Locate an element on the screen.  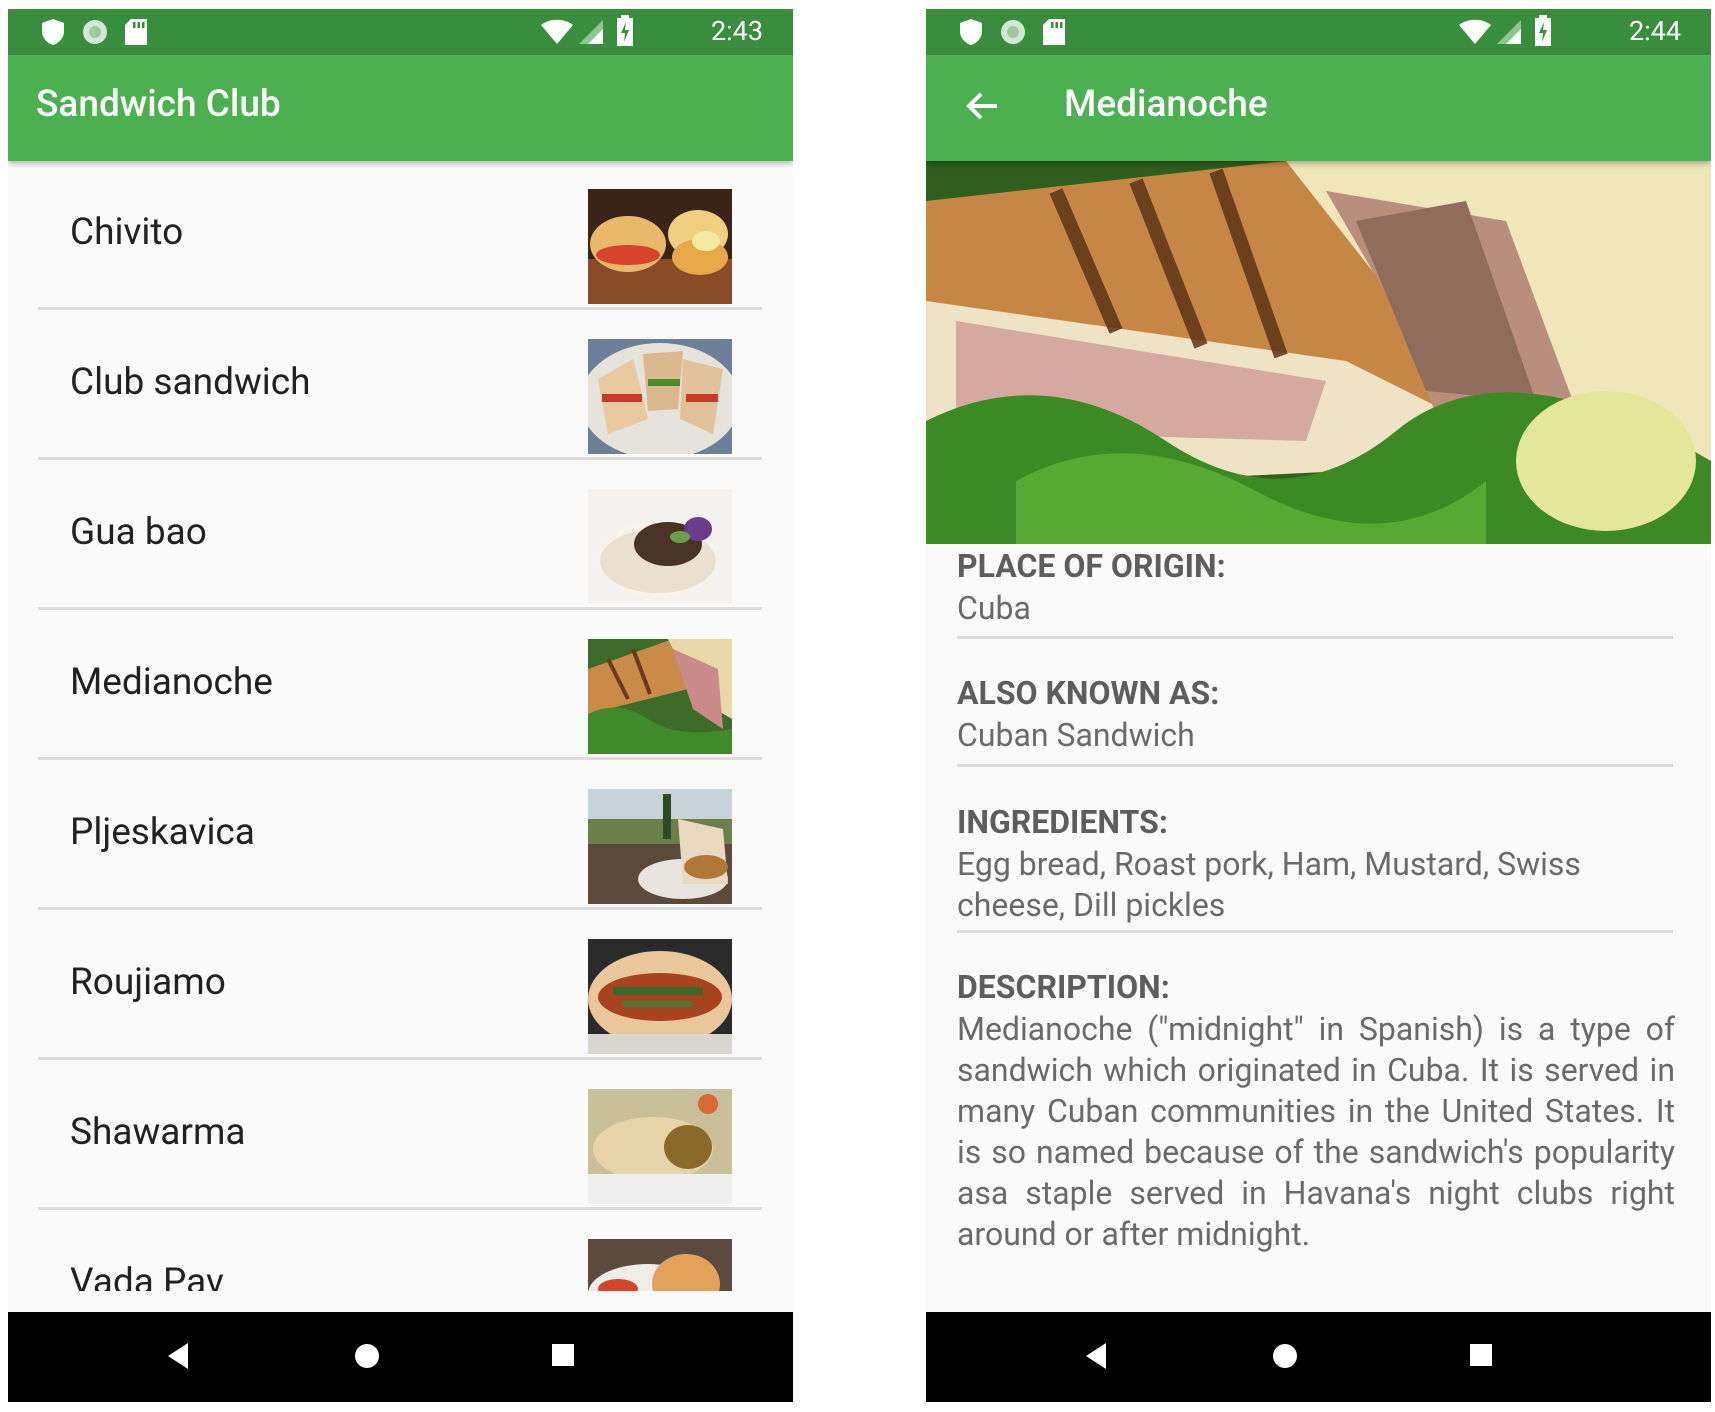
list-item: Medianoche is located at coordinates (400, 685).